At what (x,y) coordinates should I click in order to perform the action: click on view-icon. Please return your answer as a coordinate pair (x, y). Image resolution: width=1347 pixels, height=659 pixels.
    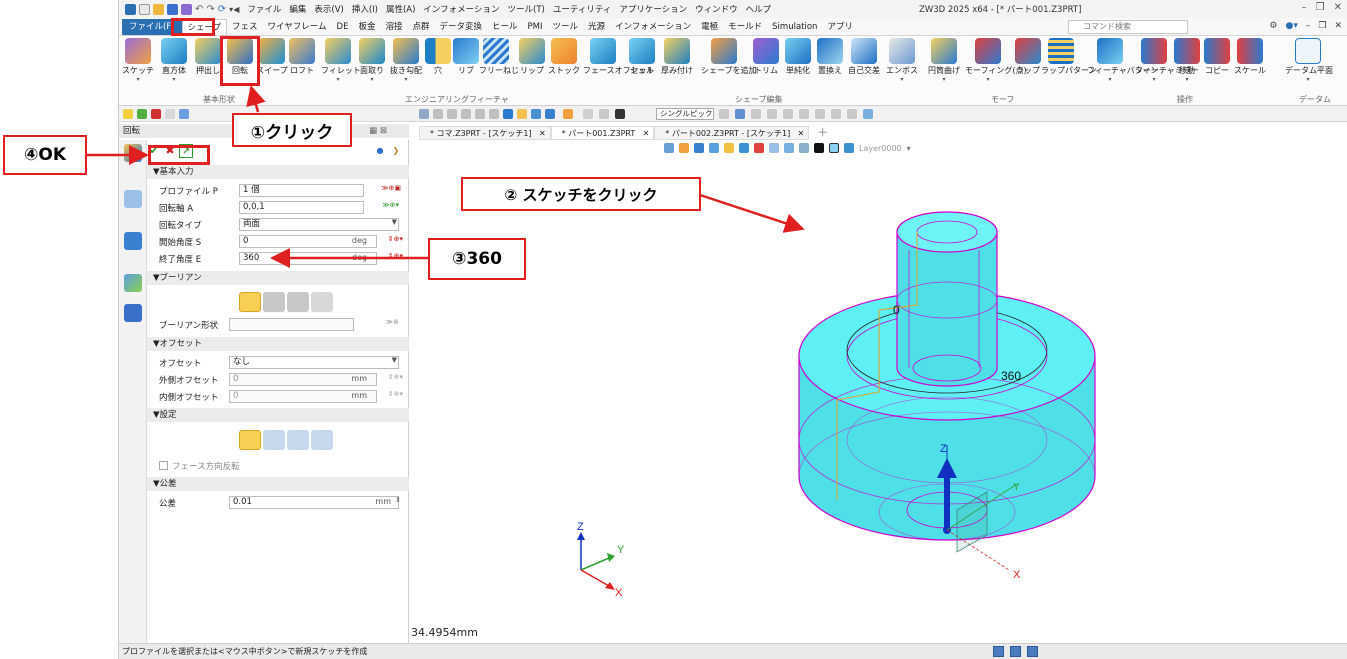
    Looking at the image, I should click on (424, 114).